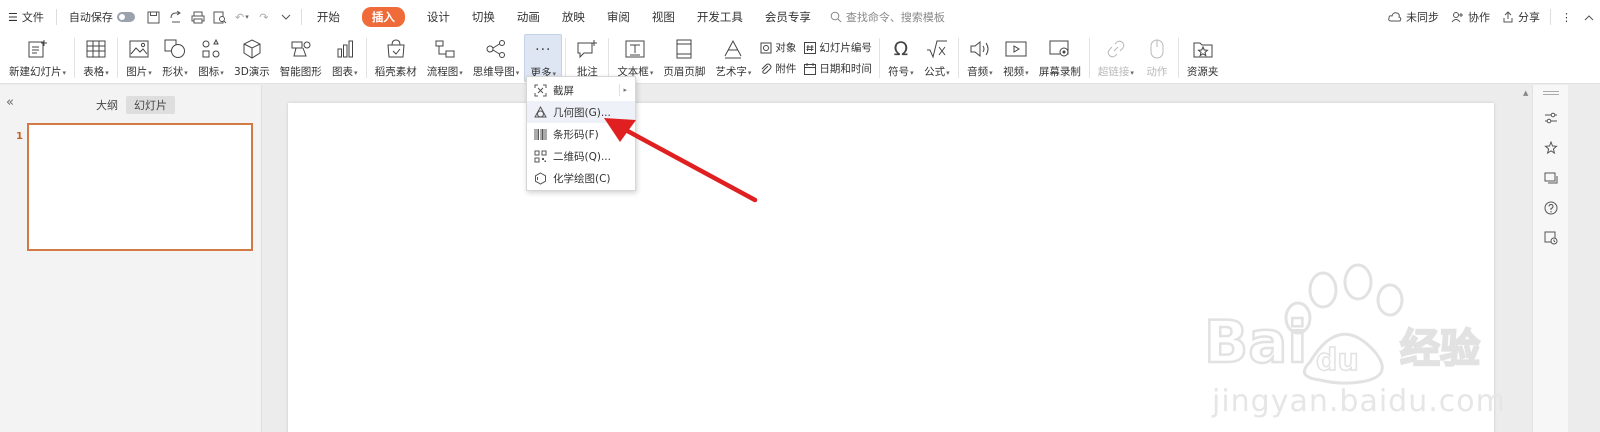  Describe the element at coordinates (102, 17) in the screenshot. I see `autosave-toggle: 自动保存` at that location.